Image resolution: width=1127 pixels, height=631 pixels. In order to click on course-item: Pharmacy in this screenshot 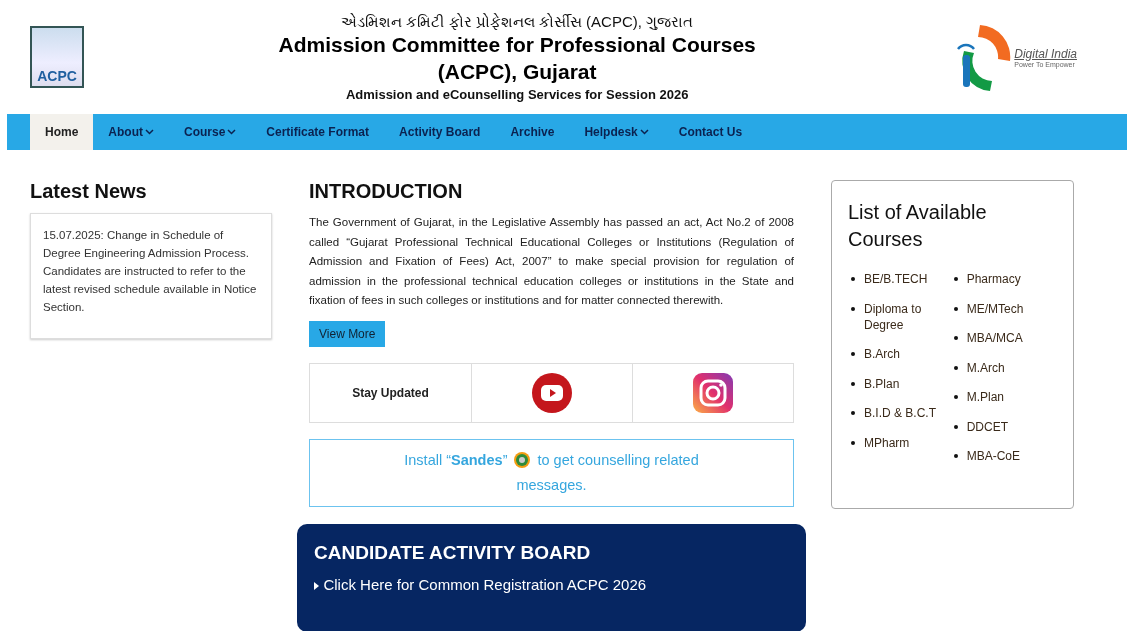, I will do `click(1005, 279)`.